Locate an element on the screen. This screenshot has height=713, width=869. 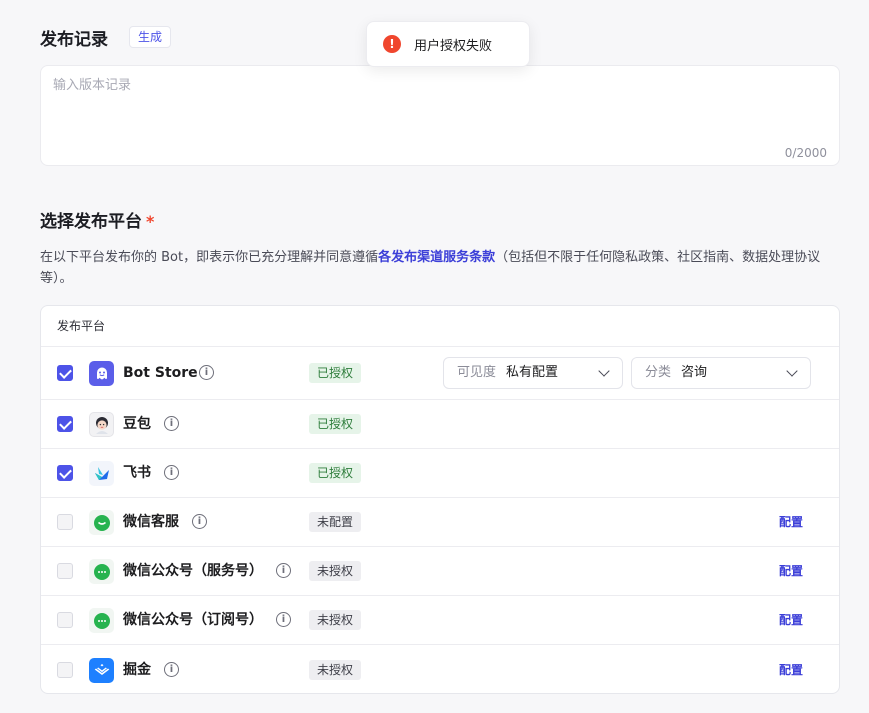
error-icon: ! is located at coordinates (392, 44).